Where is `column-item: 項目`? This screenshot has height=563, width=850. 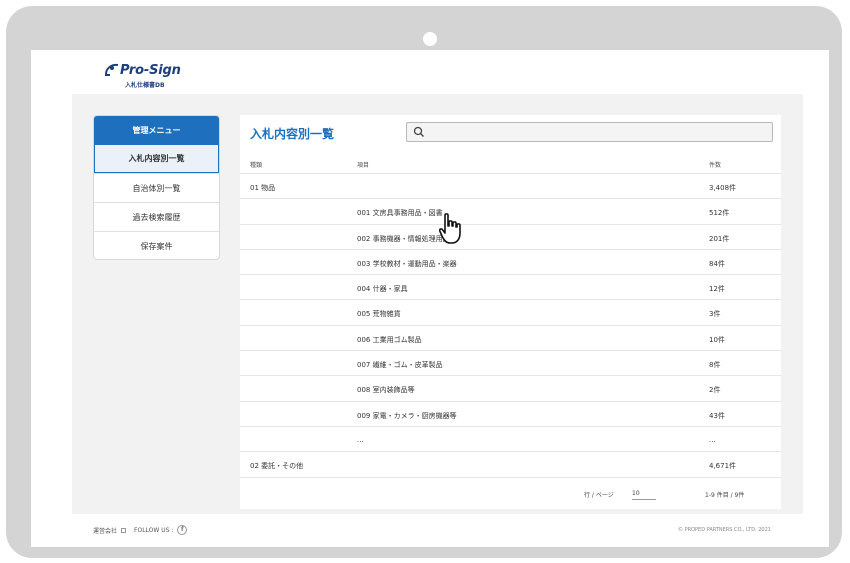 column-item: 項目 is located at coordinates (363, 165).